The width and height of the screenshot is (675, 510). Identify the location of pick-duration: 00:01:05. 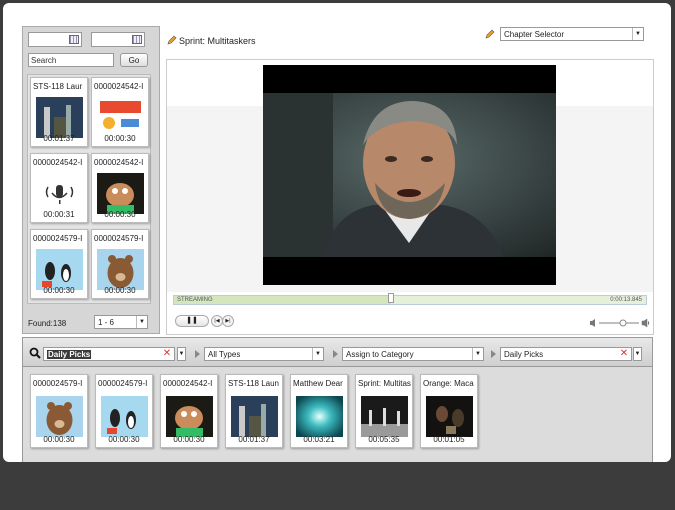
(449, 439).